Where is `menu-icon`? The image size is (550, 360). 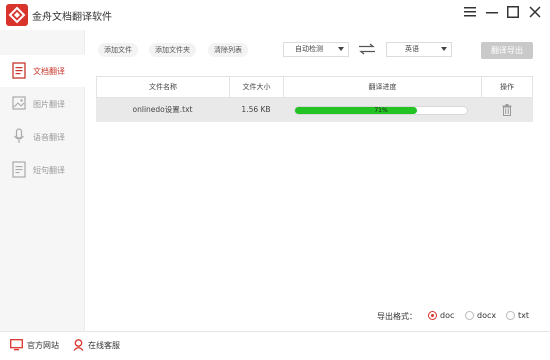 menu-icon is located at coordinates (470, 12).